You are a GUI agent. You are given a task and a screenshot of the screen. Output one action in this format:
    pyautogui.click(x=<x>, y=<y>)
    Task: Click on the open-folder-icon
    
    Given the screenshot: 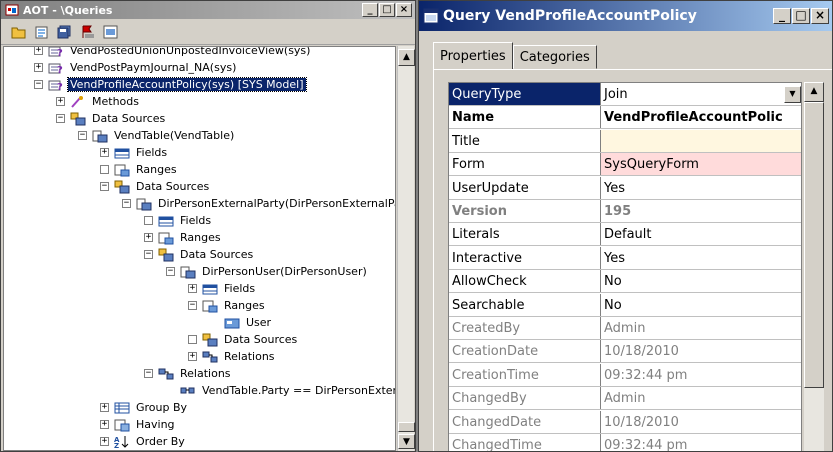 What is the action you would take?
    pyautogui.click(x=19, y=32)
    